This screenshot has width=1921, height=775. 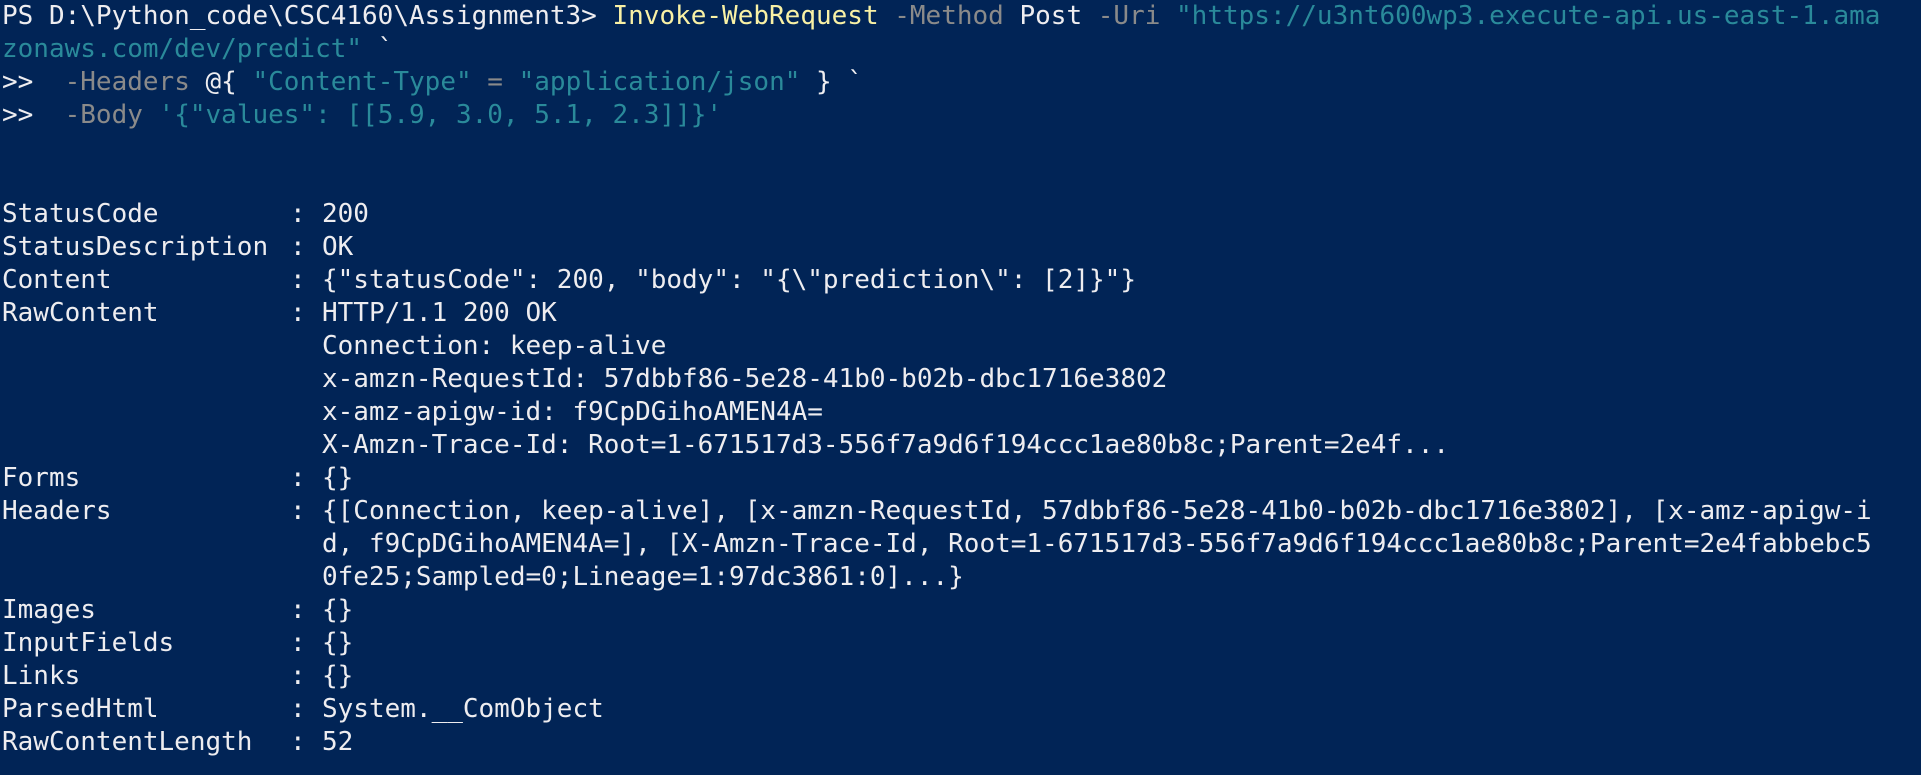 I want to click on output-key: Content, so click(x=57, y=280).